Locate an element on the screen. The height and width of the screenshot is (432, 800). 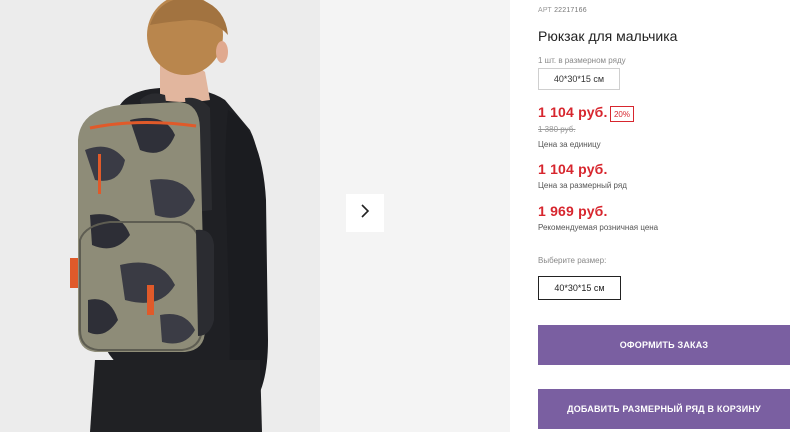
size-row-chip: 40*30*15 см is located at coordinates (579, 79).